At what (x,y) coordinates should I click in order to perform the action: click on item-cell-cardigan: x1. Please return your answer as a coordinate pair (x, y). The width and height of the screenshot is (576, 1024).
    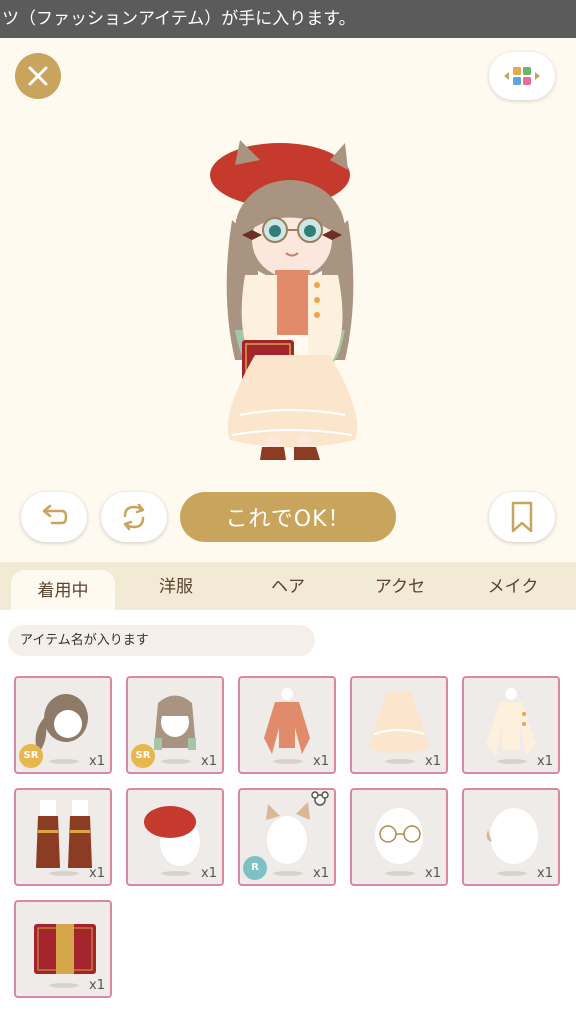
    Looking at the image, I should click on (511, 725).